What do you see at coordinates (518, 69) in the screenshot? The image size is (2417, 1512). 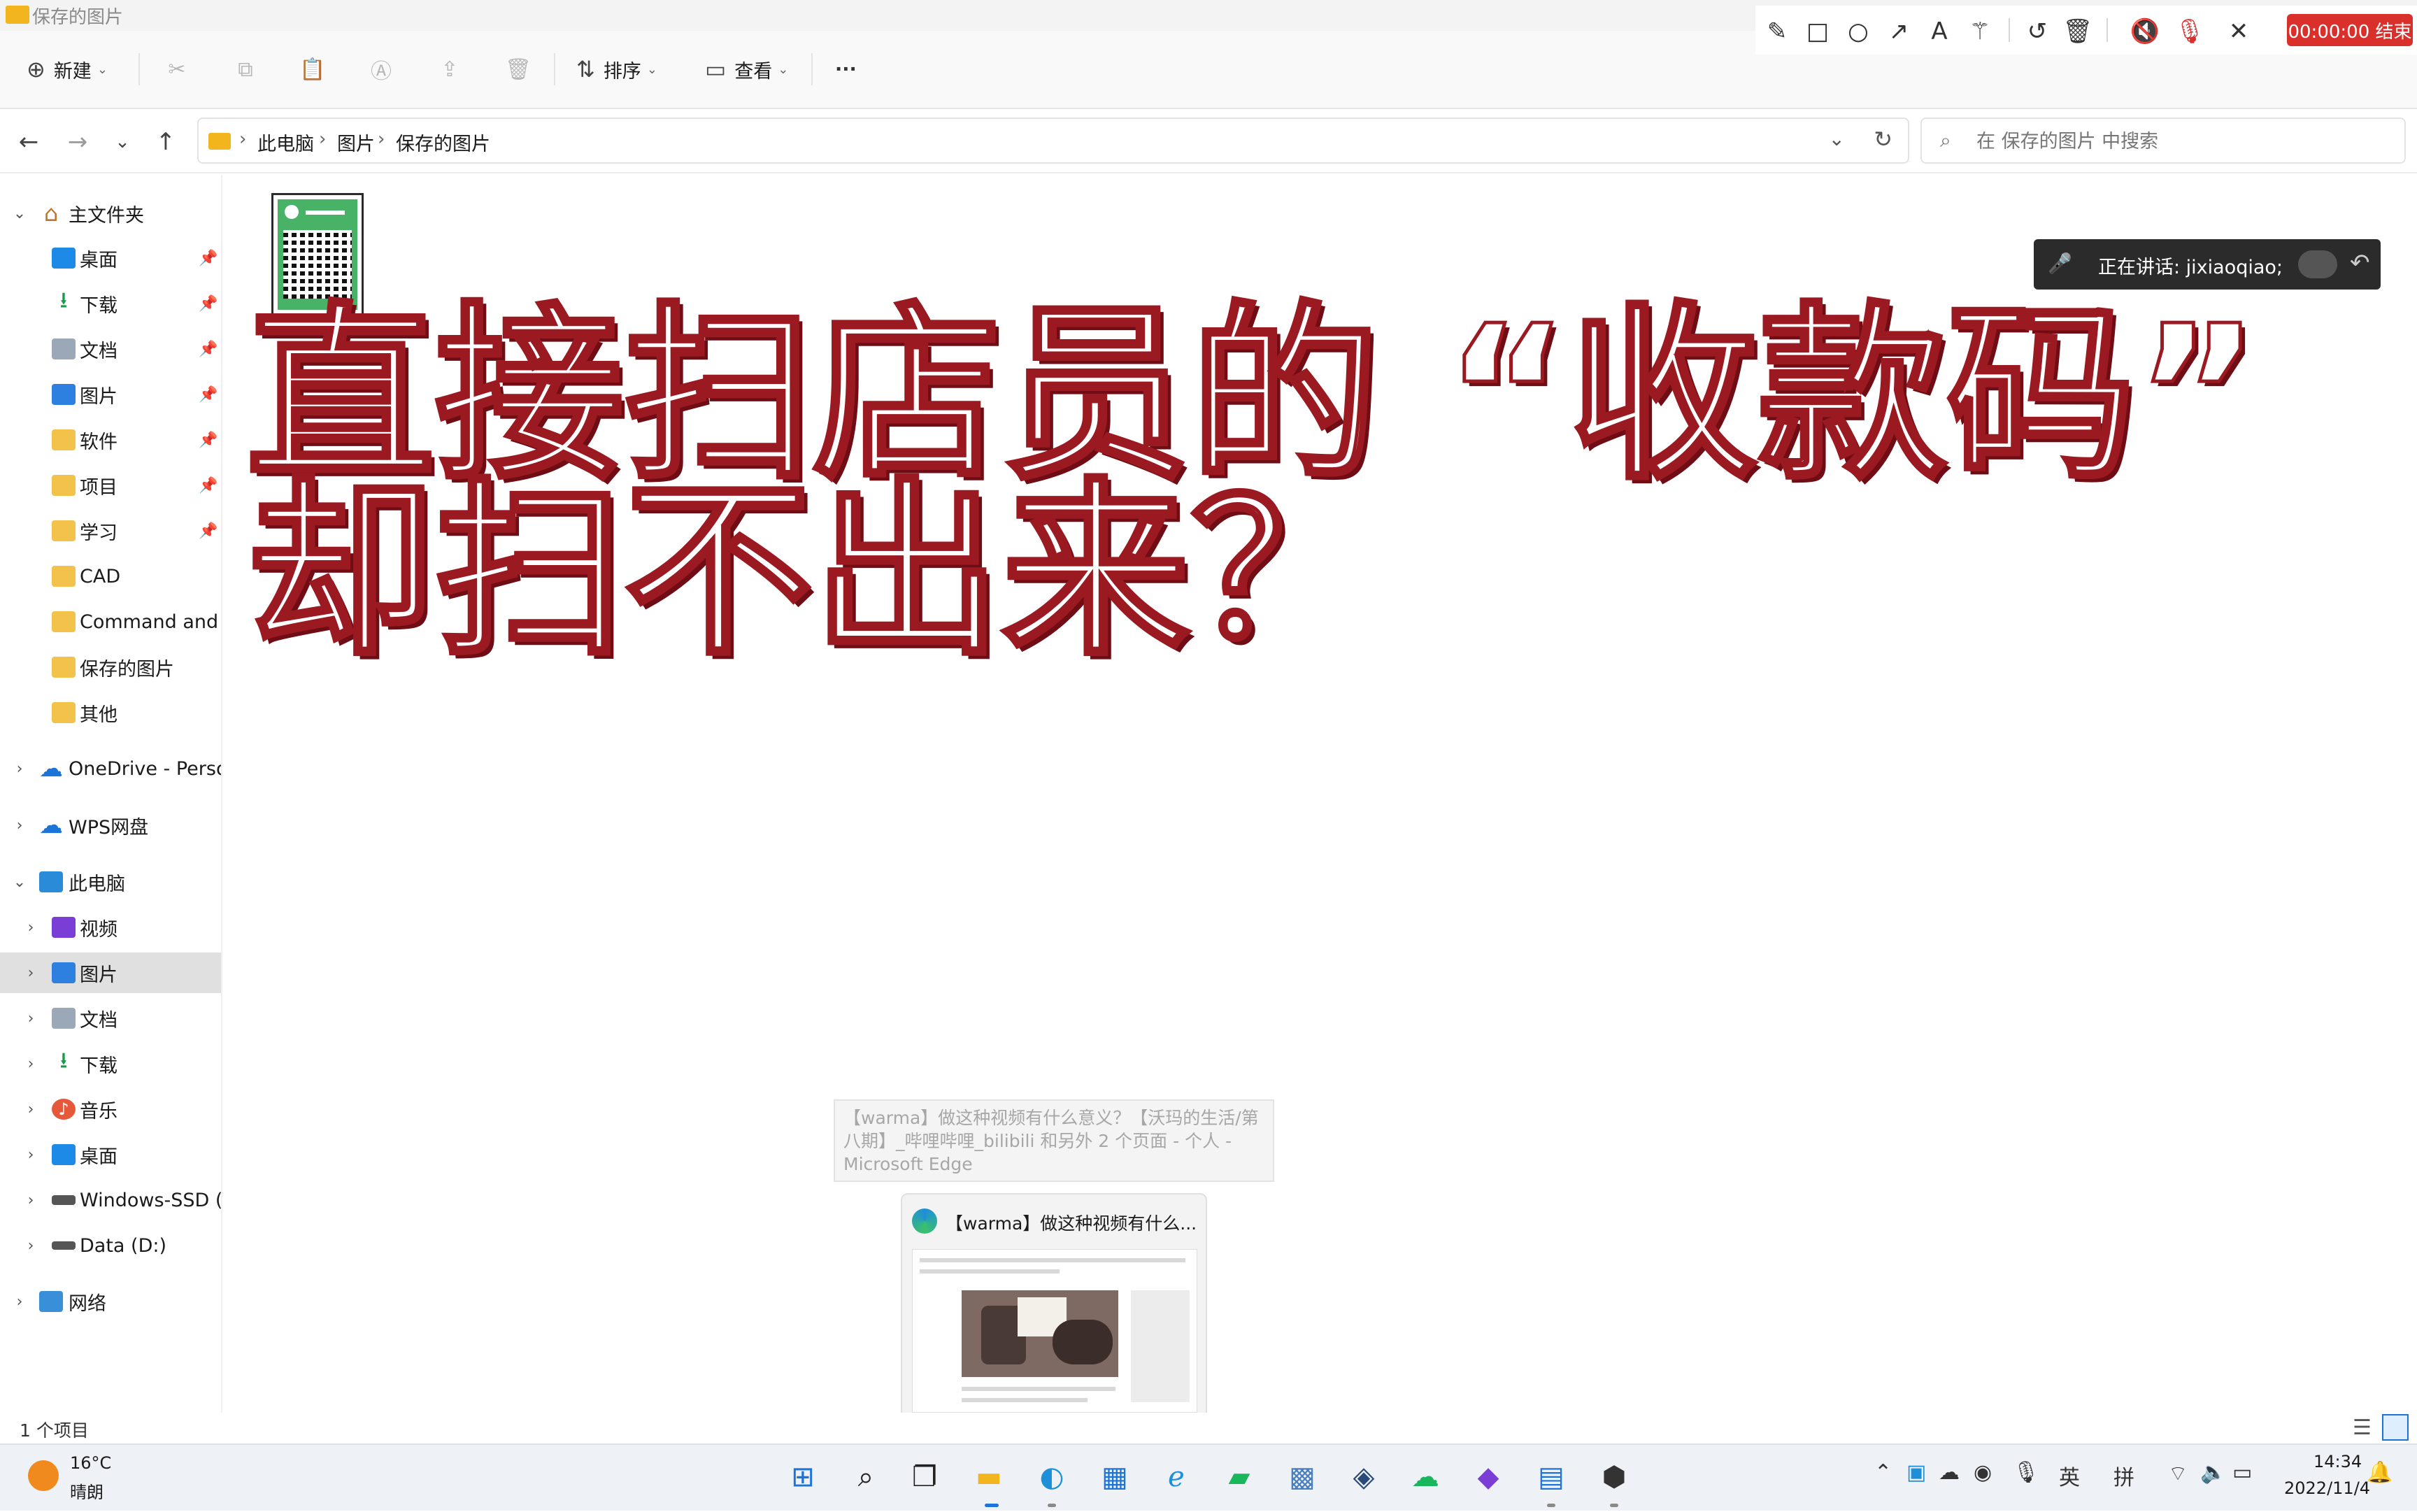 I see `delete-icon: 🗑` at bounding box center [518, 69].